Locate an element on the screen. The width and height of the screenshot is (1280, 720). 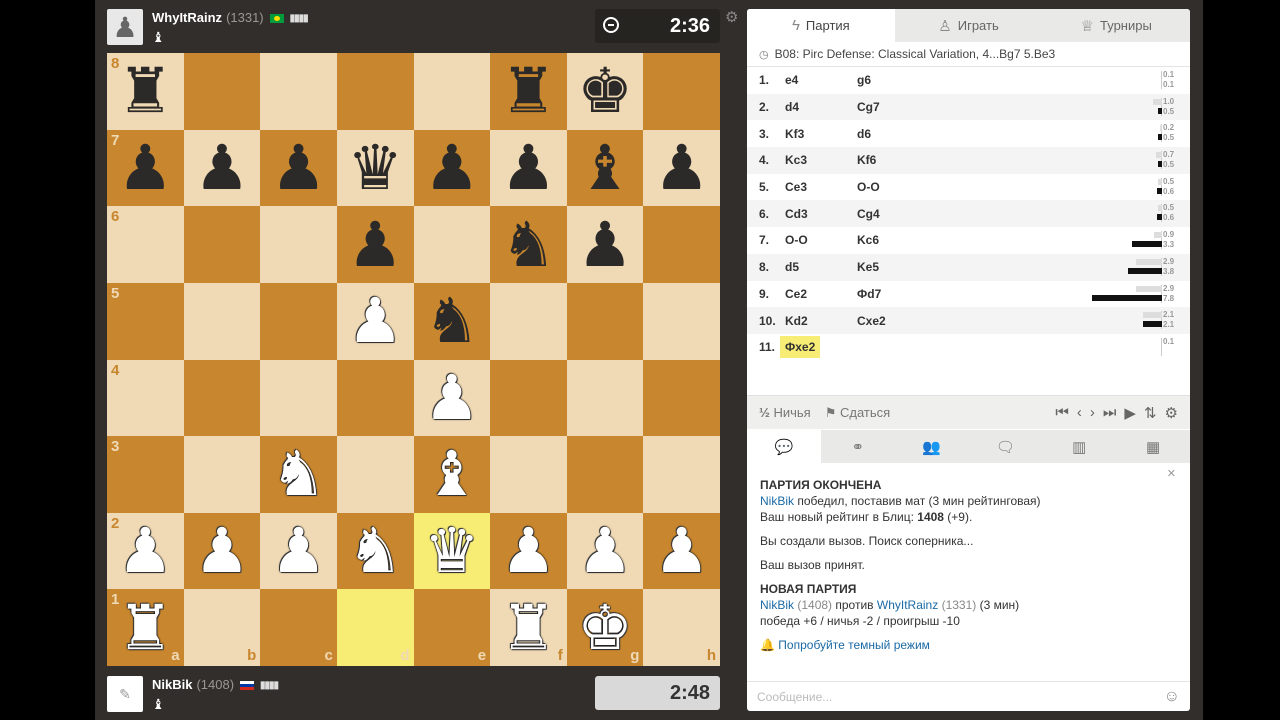
square-b7: ♟ is located at coordinates (222, 168).